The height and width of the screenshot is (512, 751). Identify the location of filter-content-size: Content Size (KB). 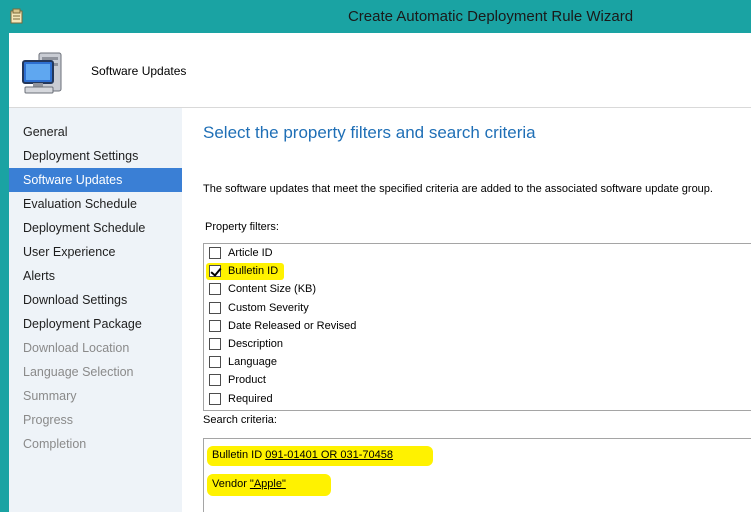
(477, 289).